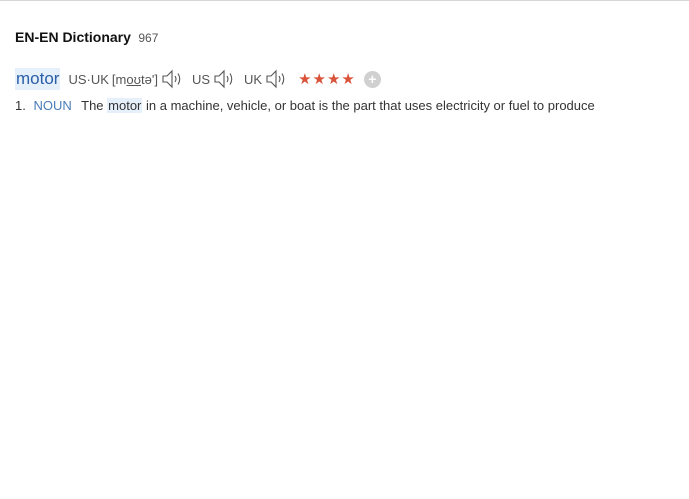 The image size is (689, 499). I want to click on phonetic-underlined: oʊ, so click(133, 79).